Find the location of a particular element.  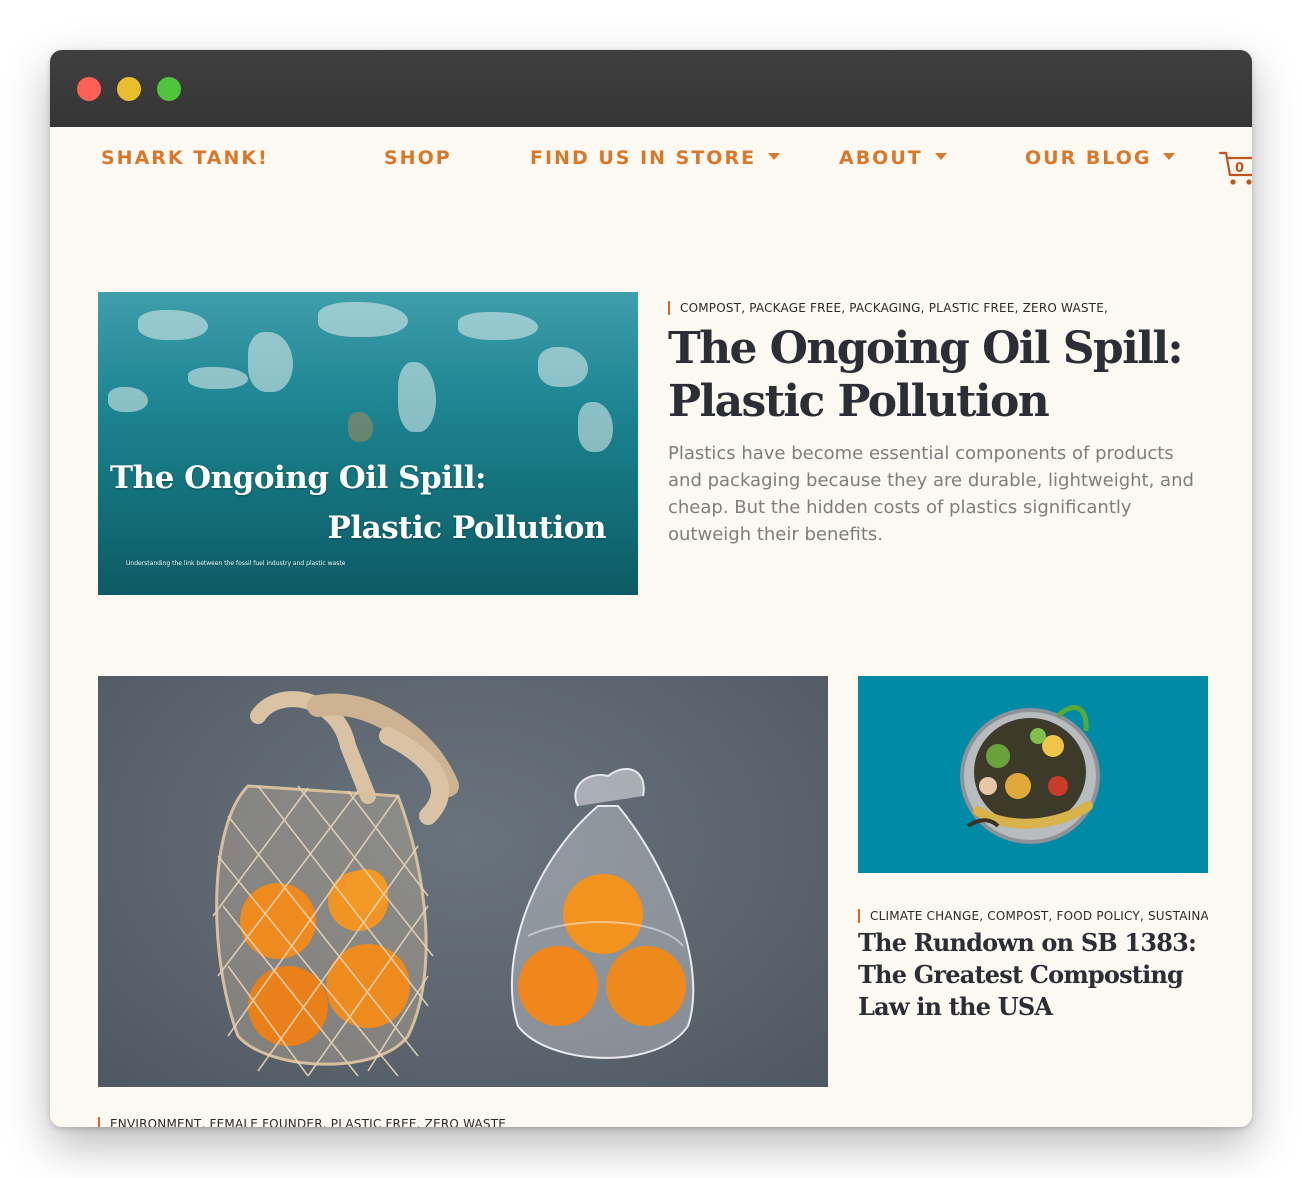

zoom-window-button is located at coordinates (169, 89).